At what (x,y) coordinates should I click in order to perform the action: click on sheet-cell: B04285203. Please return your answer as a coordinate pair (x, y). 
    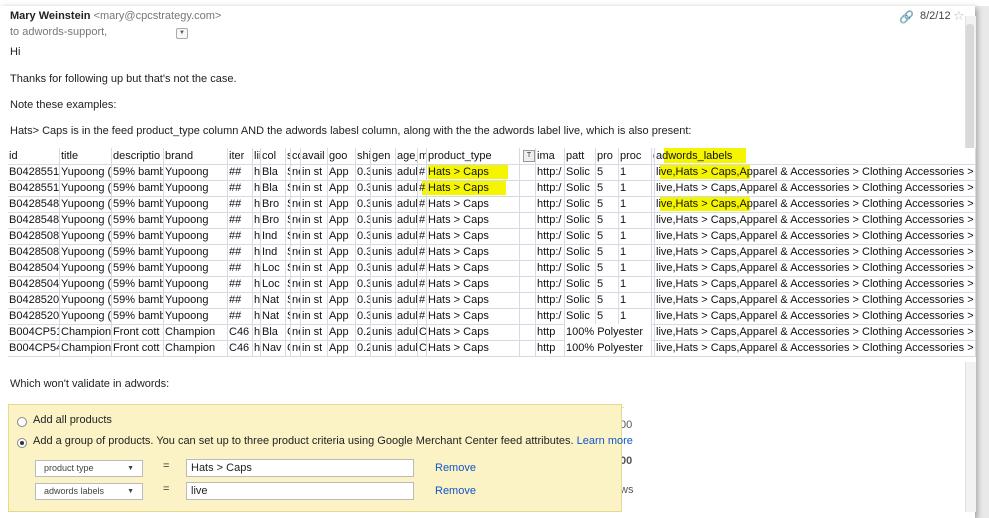
    Looking at the image, I should click on (34, 316).